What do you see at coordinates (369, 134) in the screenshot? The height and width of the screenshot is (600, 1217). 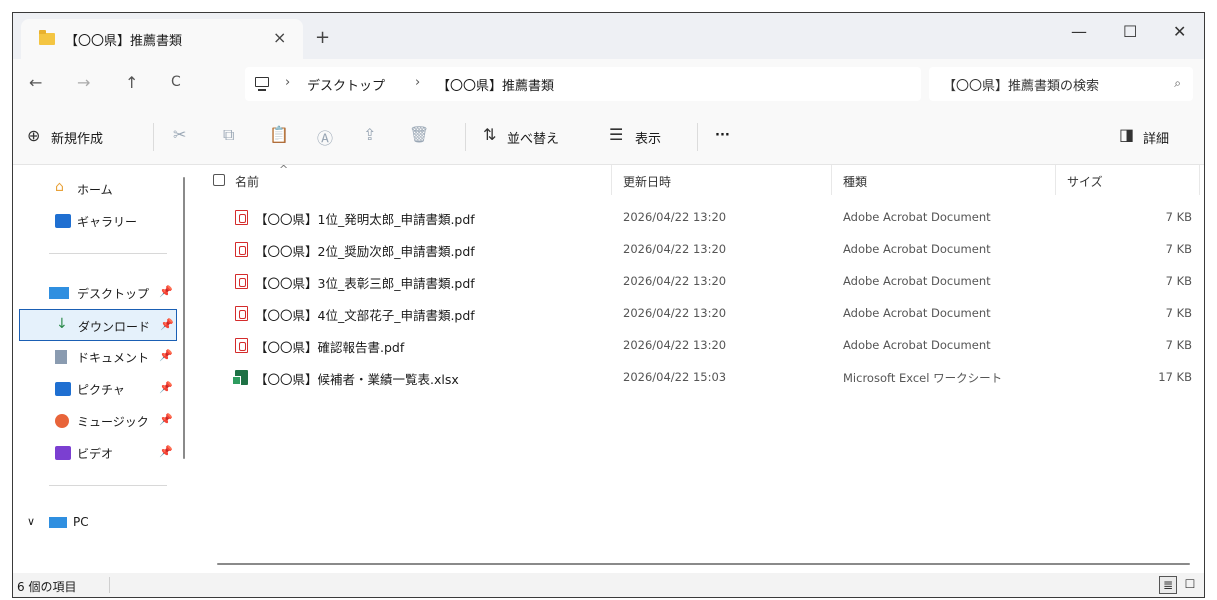 I see `share-icon: ⇪` at bounding box center [369, 134].